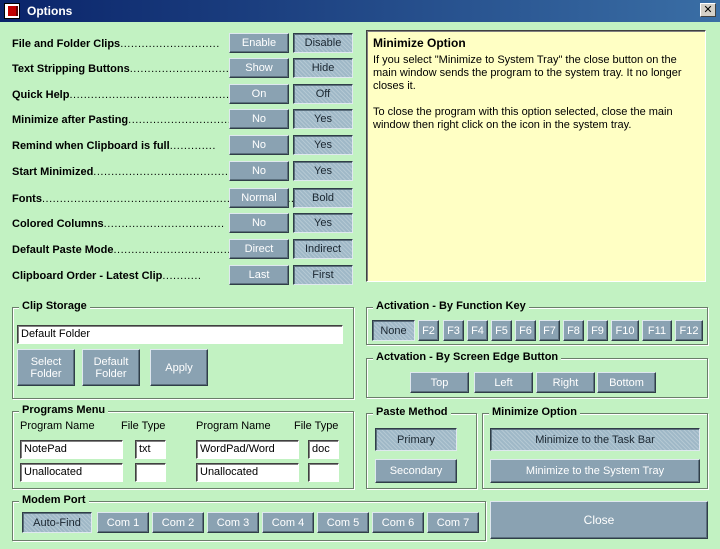  Describe the element at coordinates (111, 361) in the screenshot. I see `default-folder-label: Default` at that location.